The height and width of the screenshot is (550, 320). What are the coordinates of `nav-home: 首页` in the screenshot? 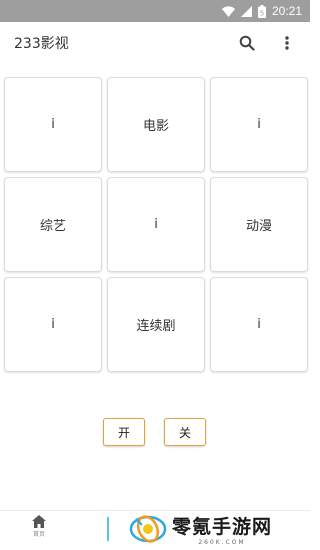 It's located at (39, 531).